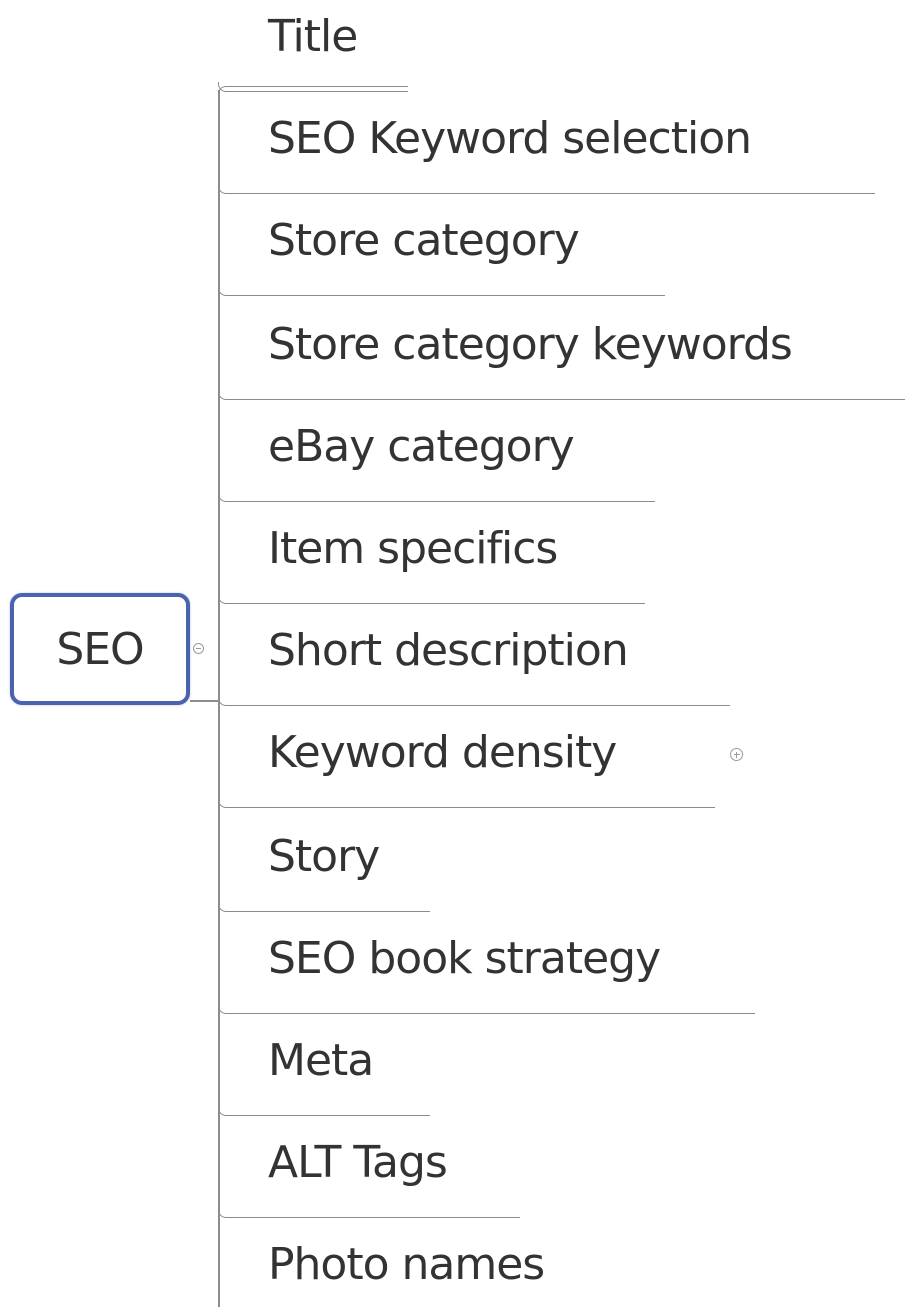 The height and width of the screenshot is (1311, 905). Describe the element at coordinates (324, 856) in the screenshot. I see `subtopic-label: Story` at that location.